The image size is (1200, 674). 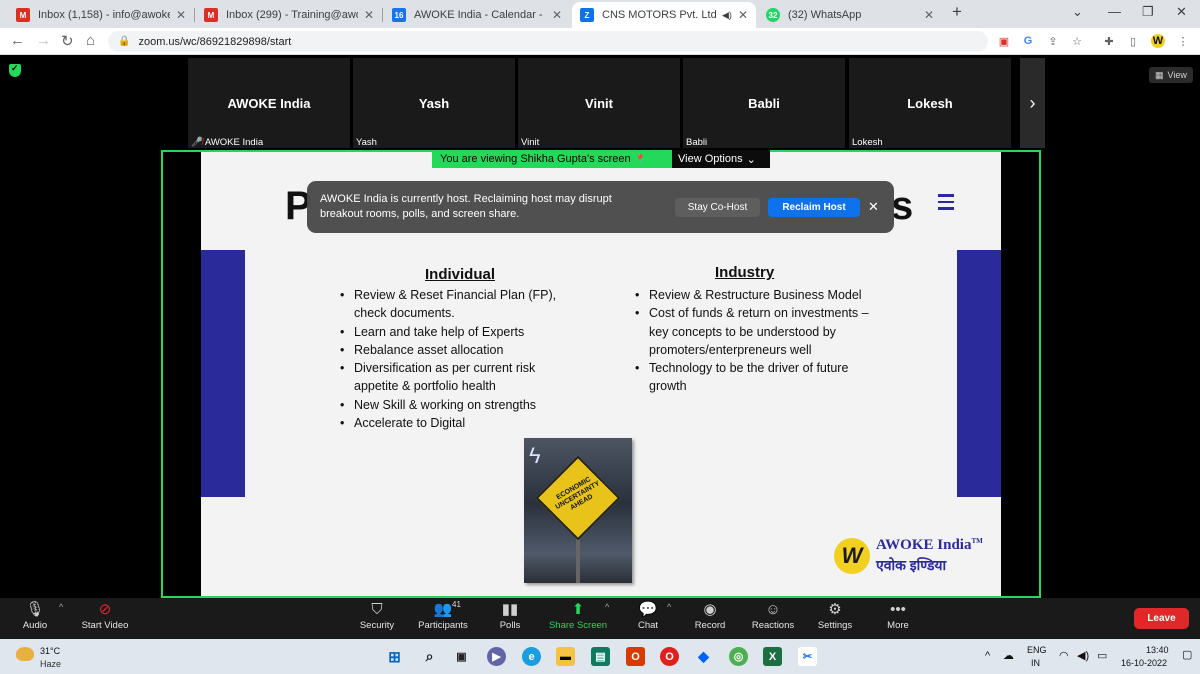 What do you see at coordinates (772, 656) in the screenshot?
I see `excel-icon: X` at bounding box center [772, 656].